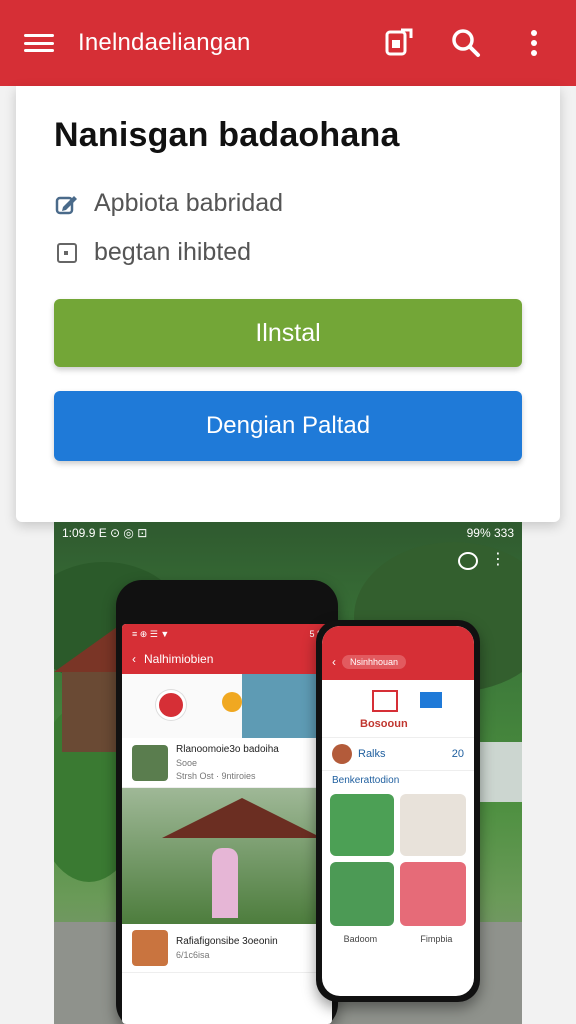 This screenshot has width=576, height=1024. Describe the element at coordinates (232, 702) in the screenshot. I see `coin-icon` at that location.